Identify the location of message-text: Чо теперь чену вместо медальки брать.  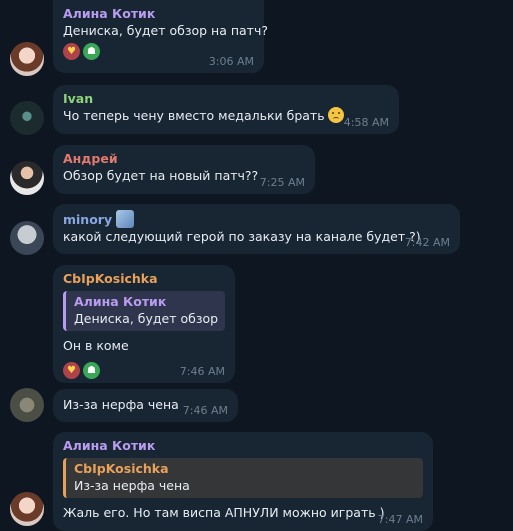
(226, 115).